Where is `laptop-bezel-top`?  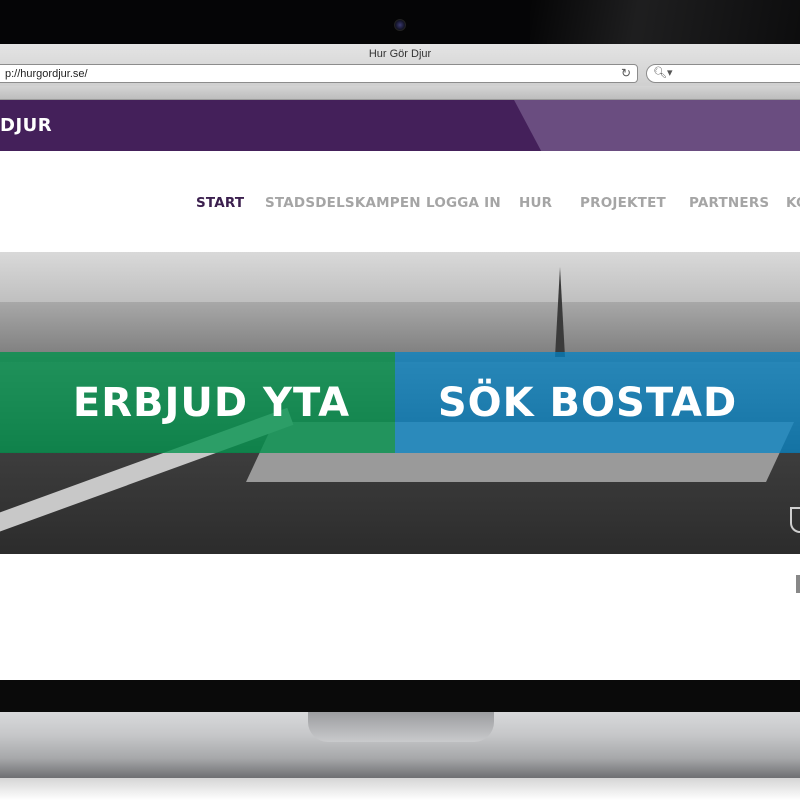 laptop-bezel-top is located at coordinates (400, 22).